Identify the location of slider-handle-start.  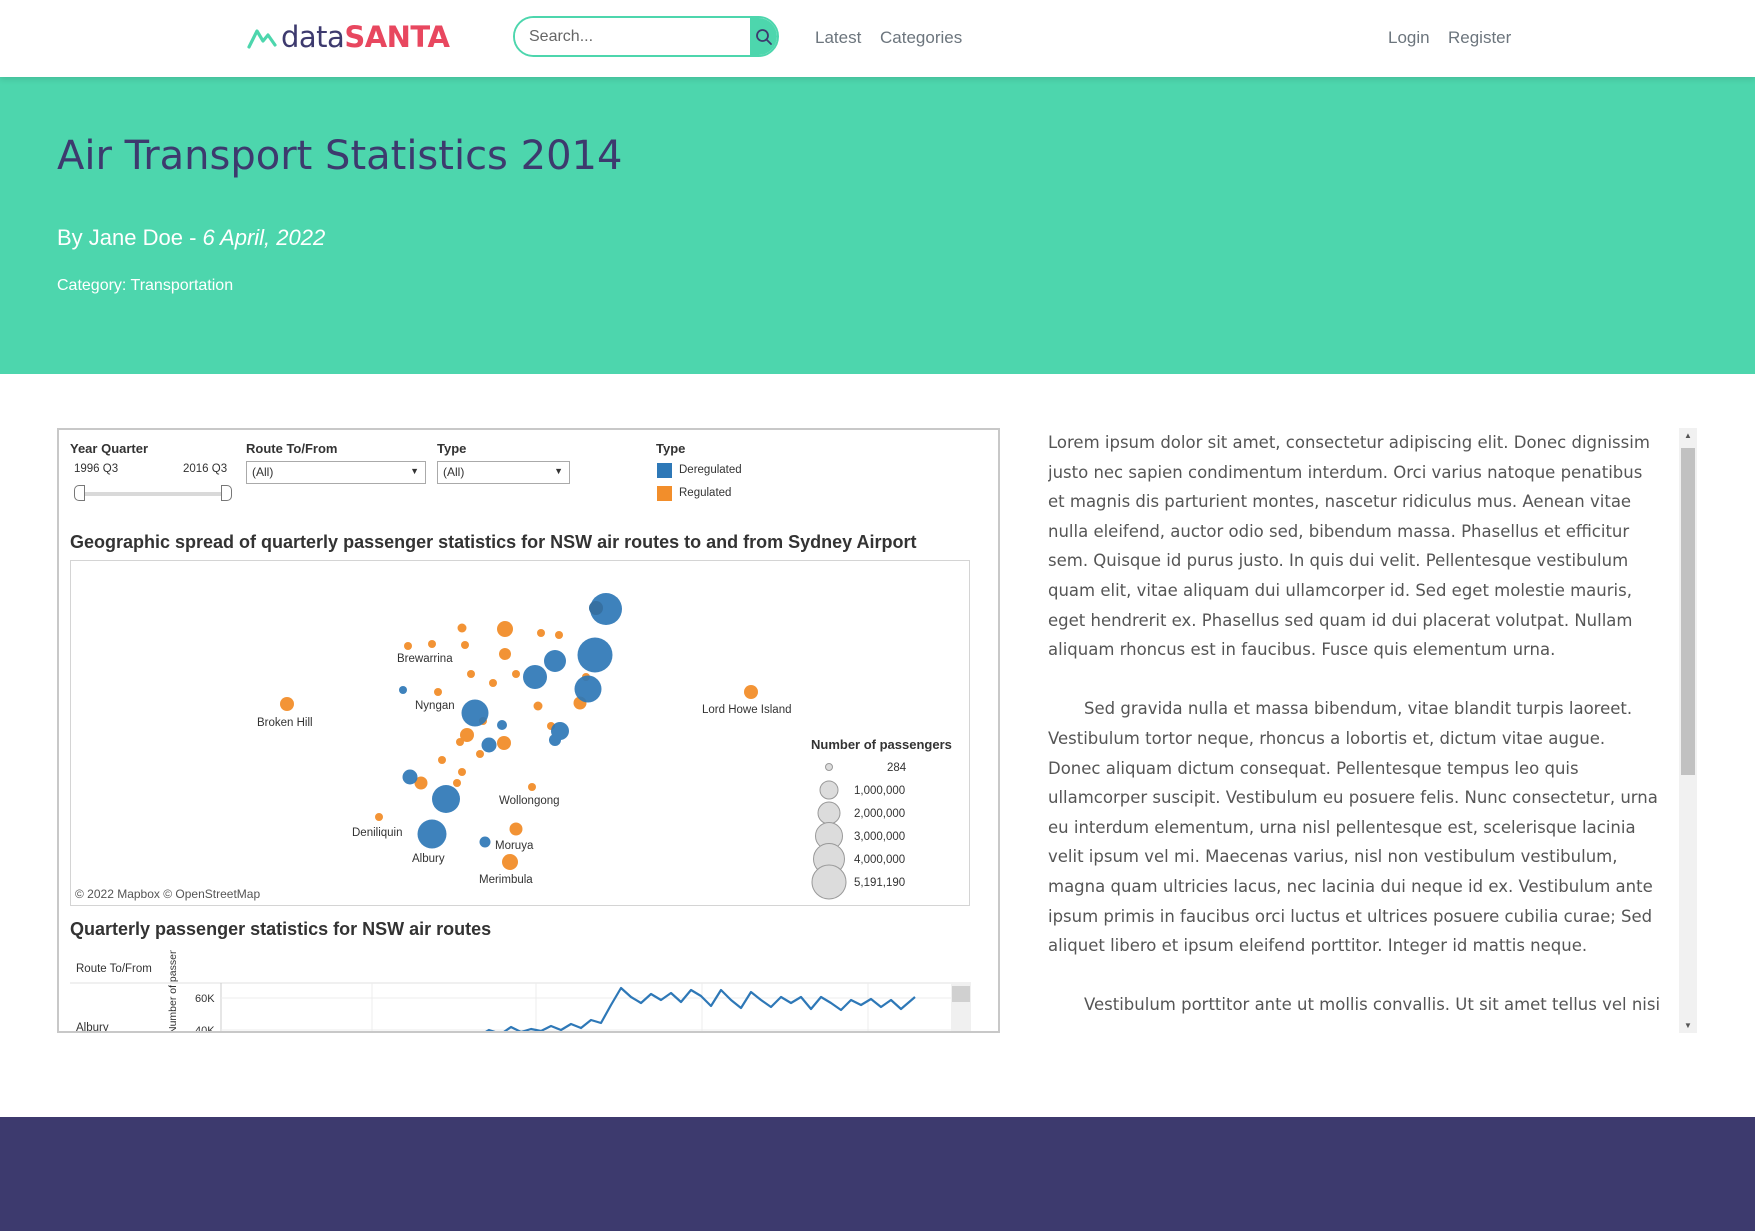
(79, 493).